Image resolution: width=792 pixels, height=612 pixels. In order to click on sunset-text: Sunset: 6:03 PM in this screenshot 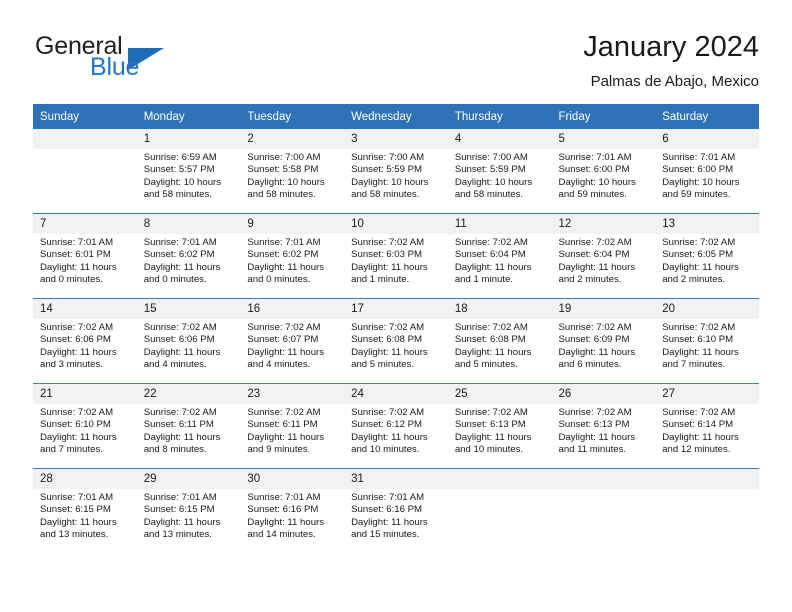, I will do `click(387, 255)`.